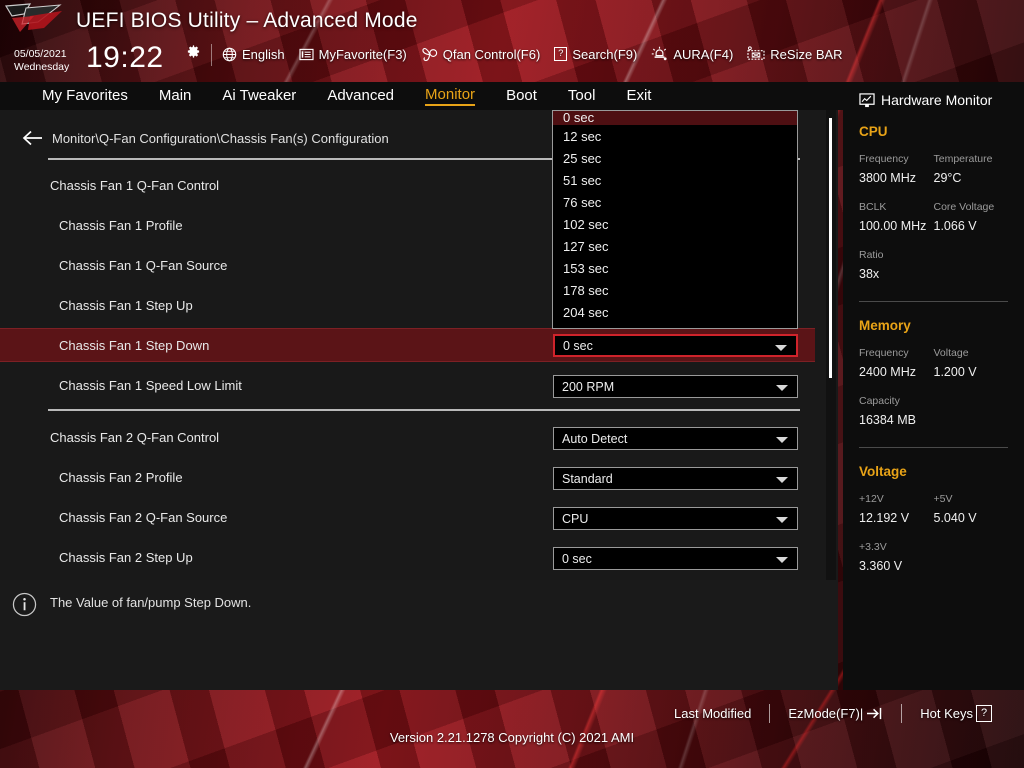  Describe the element at coordinates (675, 345) in the screenshot. I see `chassis-fan-1-step-down-combo: 0 sec` at that location.